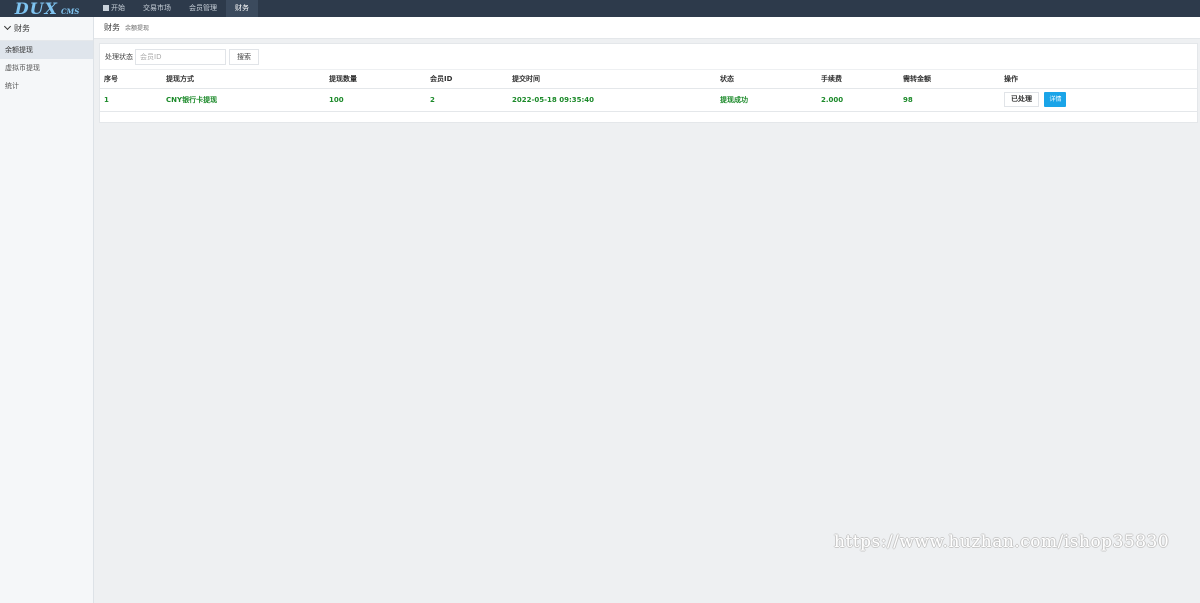 The height and width of the screenshot is (603, 1200). What do you see at coordinates (131, 79) in the screenshot?
I see `col-header-id: 序号` at bounding box center [131, 79].